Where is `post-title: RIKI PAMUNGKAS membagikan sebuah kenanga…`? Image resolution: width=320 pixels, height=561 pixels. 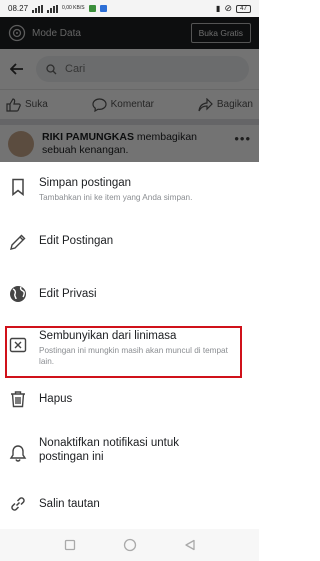 post-title: RIKI PAMUNGKAS membagikan sebuah kenanga… is located at coordinates (134, 144).